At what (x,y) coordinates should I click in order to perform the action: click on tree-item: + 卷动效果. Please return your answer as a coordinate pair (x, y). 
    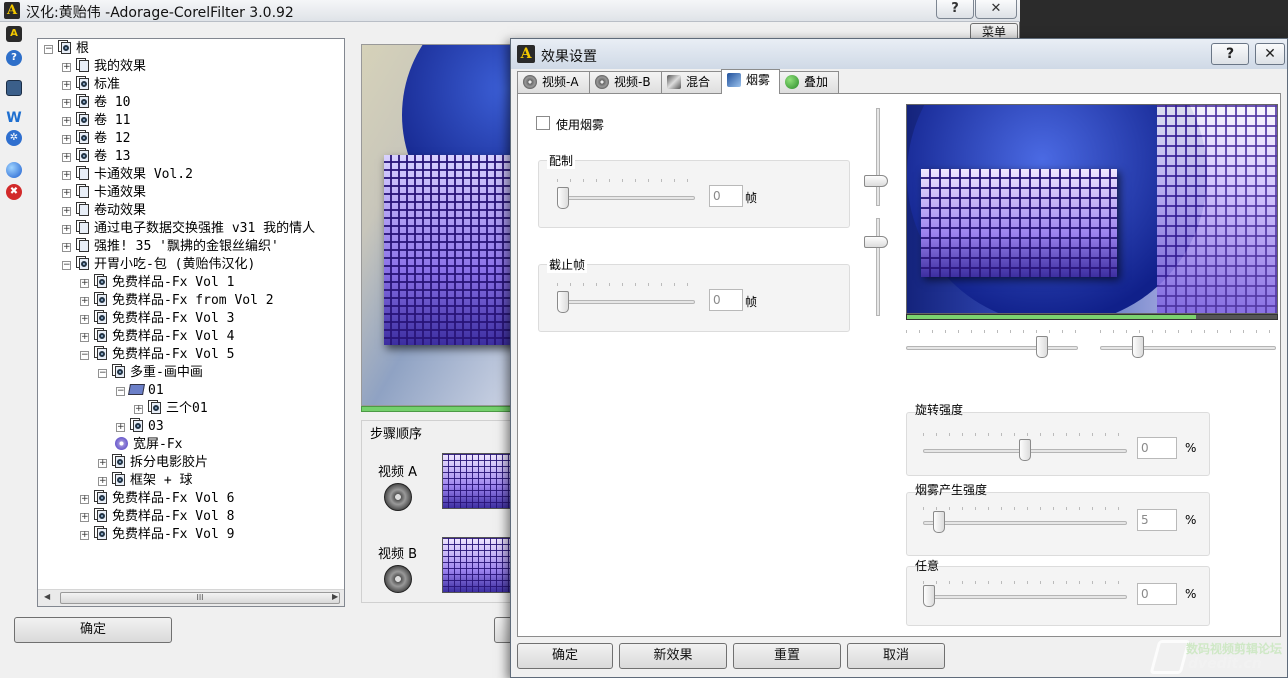
    Looking at the image, I should click on (104, 211).